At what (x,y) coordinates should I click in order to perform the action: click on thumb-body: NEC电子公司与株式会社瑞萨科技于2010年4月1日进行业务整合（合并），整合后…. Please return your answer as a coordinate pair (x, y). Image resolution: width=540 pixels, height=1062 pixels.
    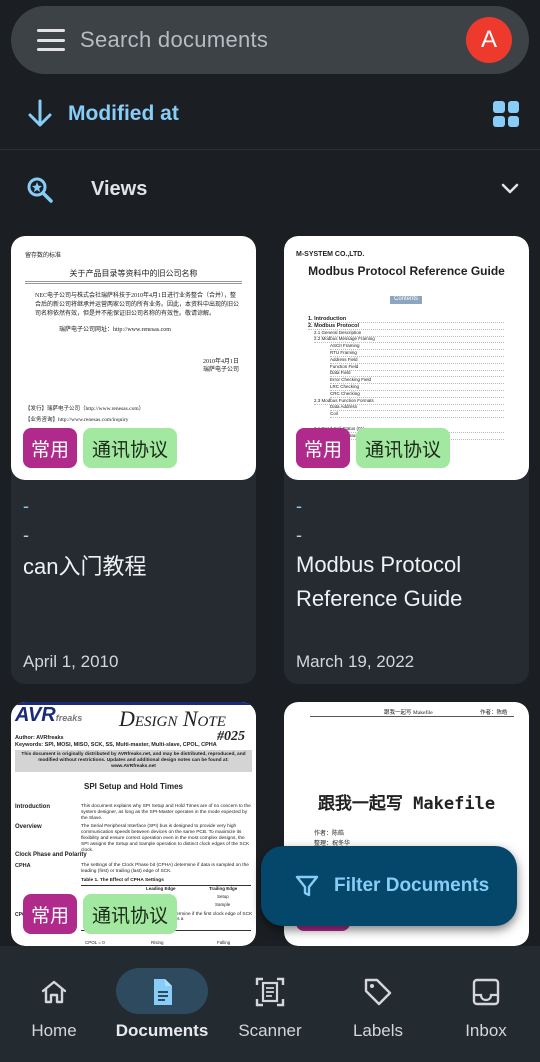
    Looking at the image, I should click on (137, 305).